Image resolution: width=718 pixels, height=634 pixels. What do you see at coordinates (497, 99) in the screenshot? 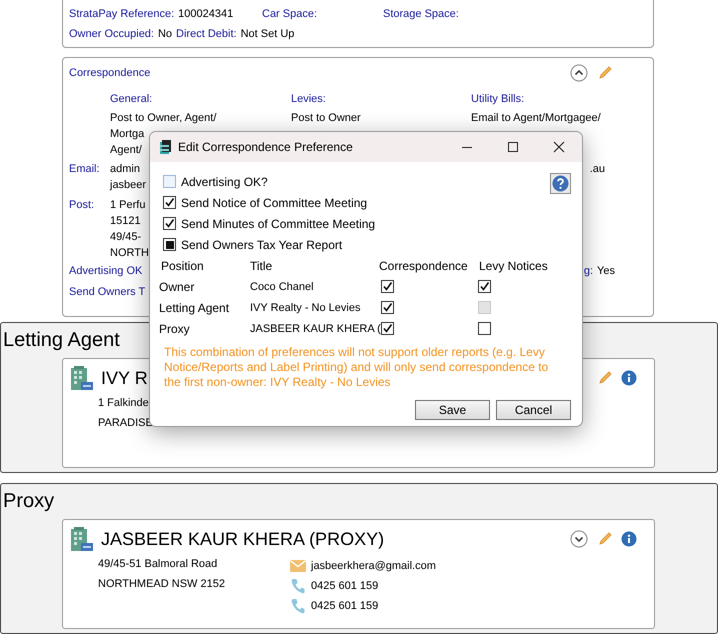
I see `column-label: Utility Bills:` at bounding box center [497, 99].